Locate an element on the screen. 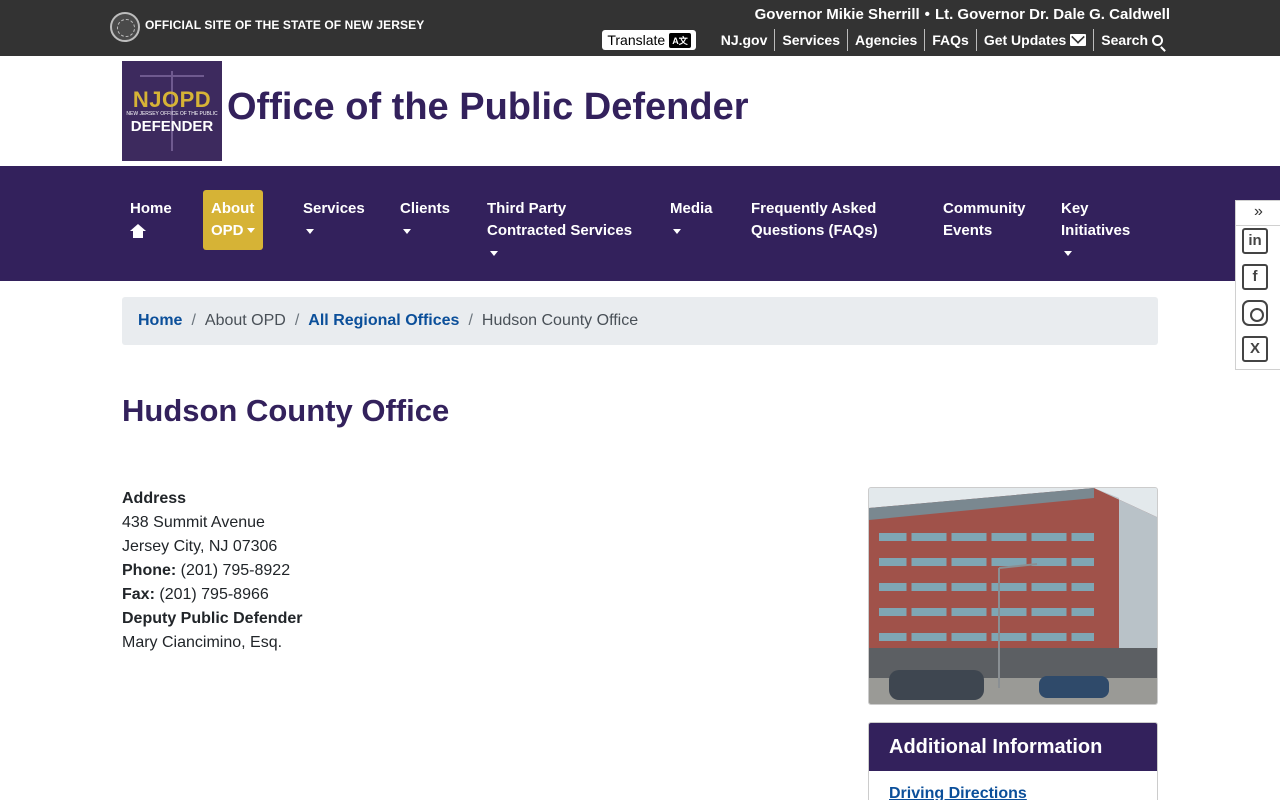  logo-subline: NEW JERSEY OFFICE OF THE PUBLIC is located at coordinates (172, 114).